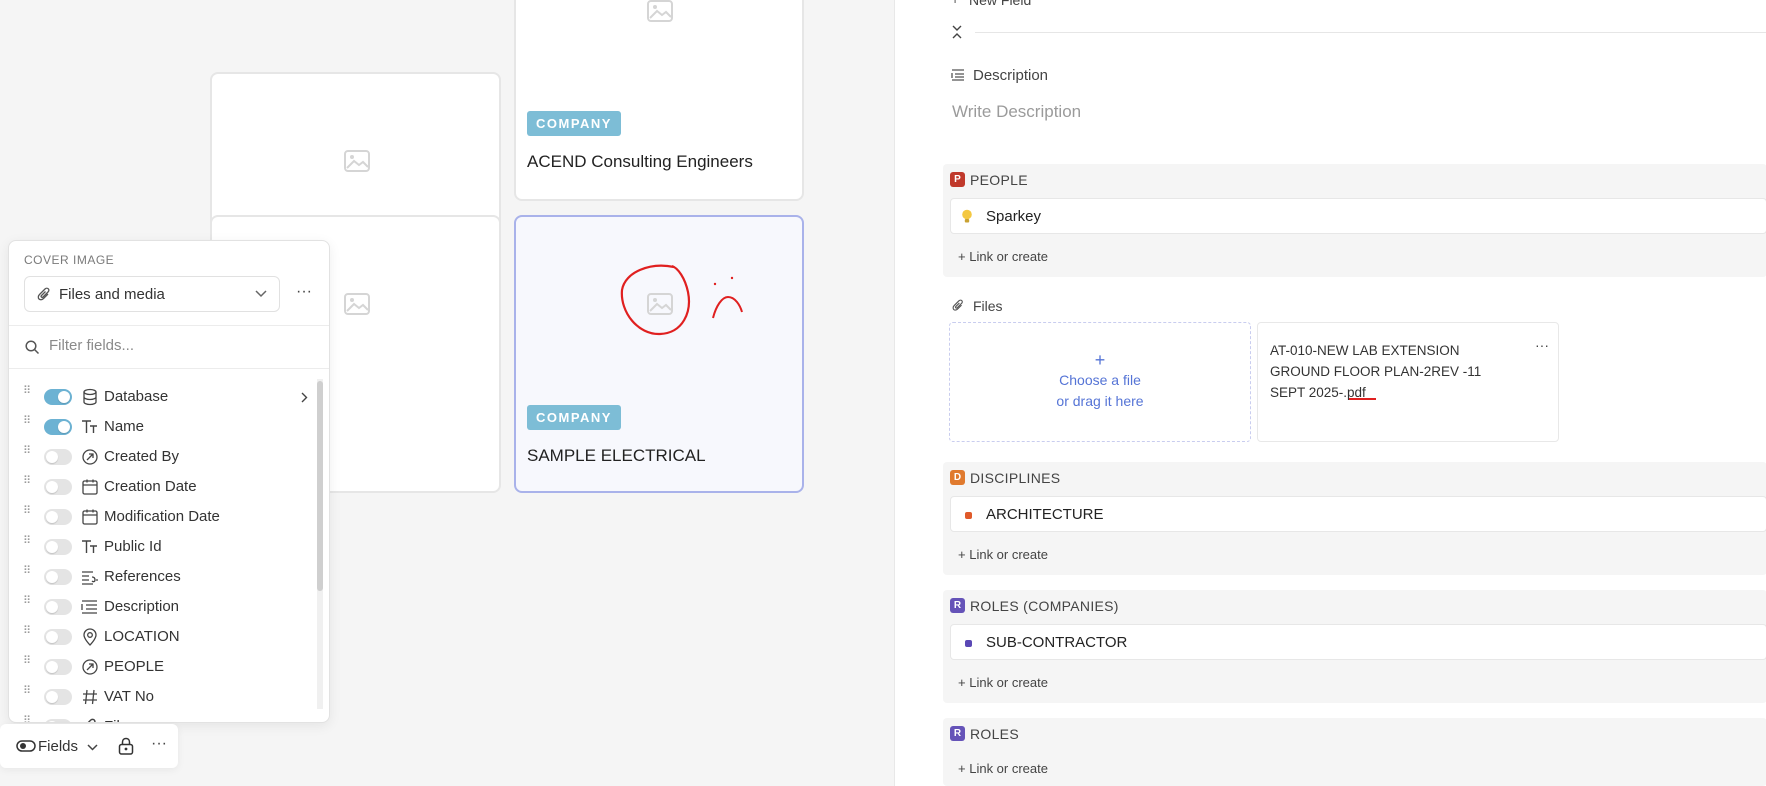  Describe the element at coordinates (1003, 682) in the screenshot. I see `roles-companies-link-or-create: + Link or create` at that location.